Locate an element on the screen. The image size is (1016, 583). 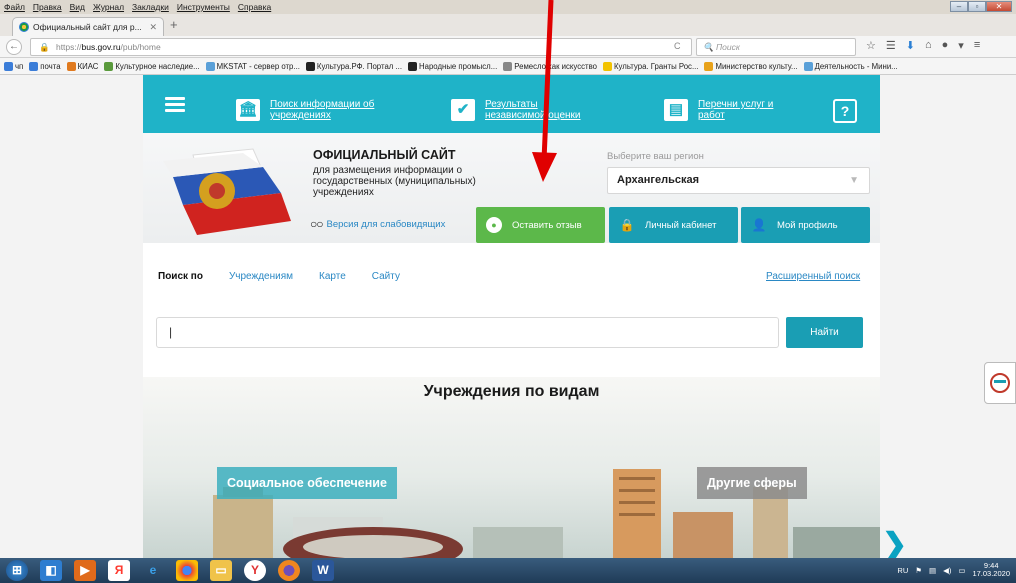
menu-tools: Инструменты is located at coordinates (203, 7).